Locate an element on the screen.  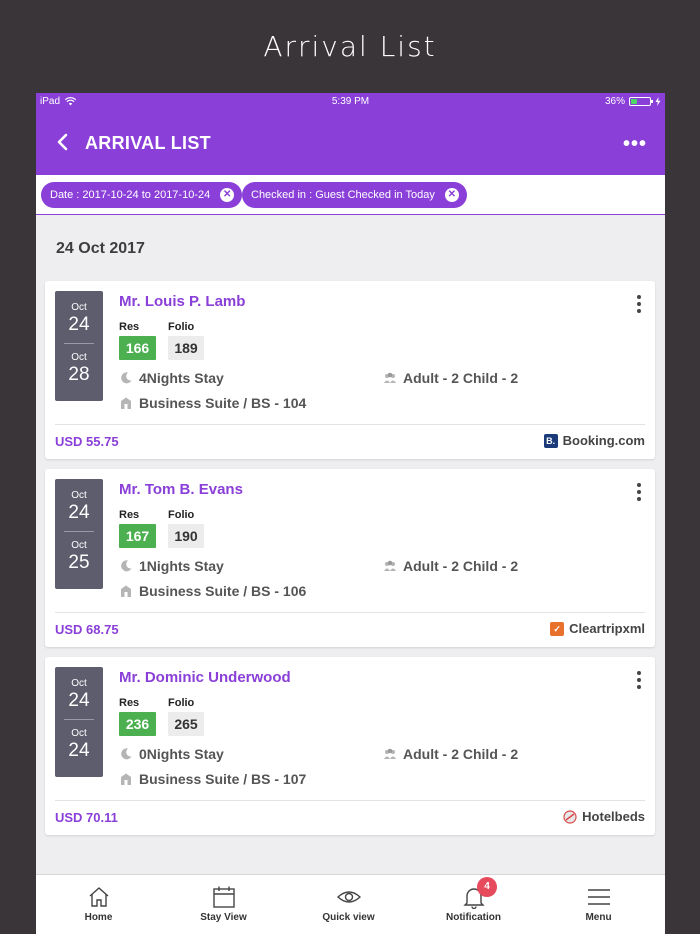
nights-stay: 4Nights Stay is located at coordinates (181, 378).